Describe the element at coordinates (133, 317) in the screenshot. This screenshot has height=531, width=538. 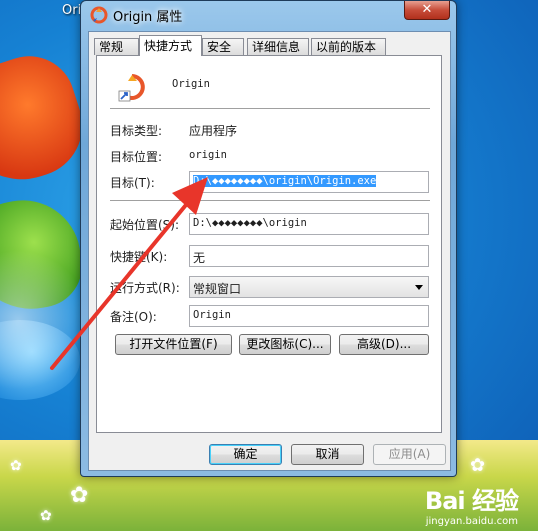
I see `comment-label: 备注(O):` at that location.